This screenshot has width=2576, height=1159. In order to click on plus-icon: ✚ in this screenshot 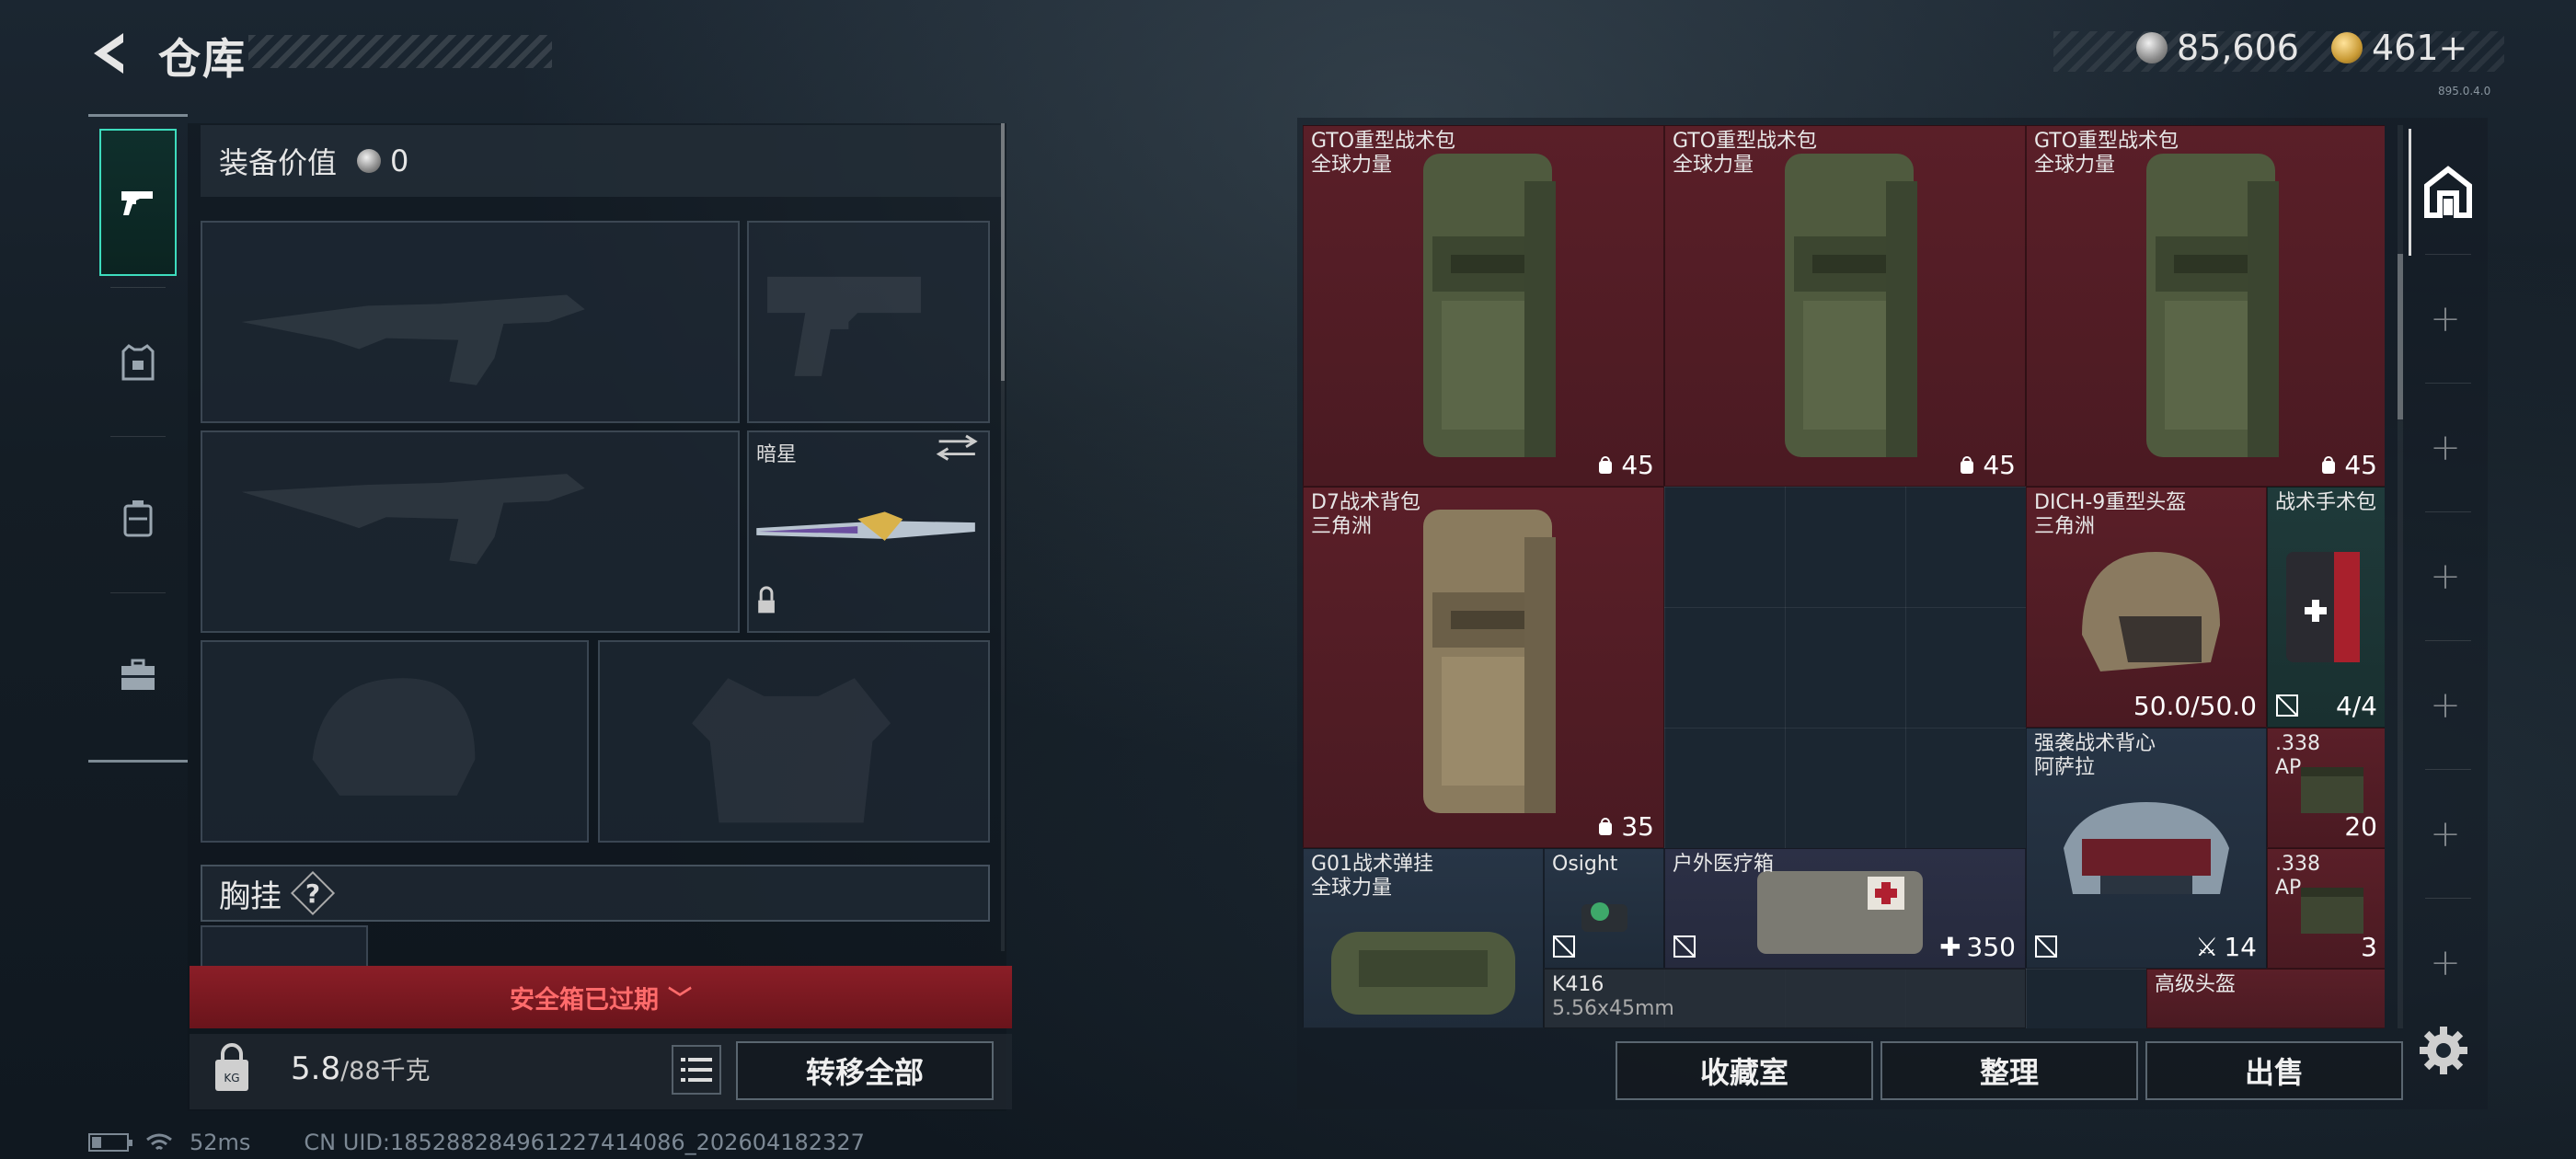, I will do `click(1950, 947)`.